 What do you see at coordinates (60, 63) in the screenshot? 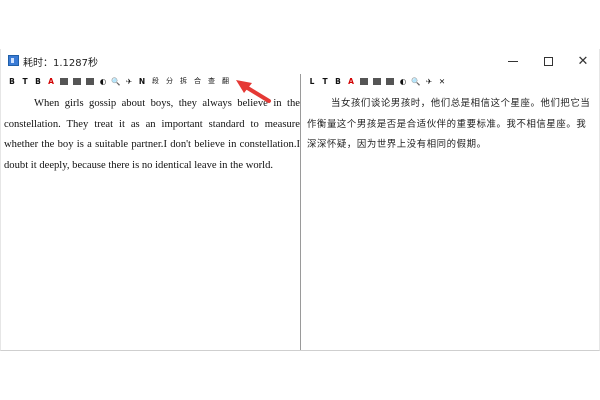
I see `window-title: 耗时：1.1287秒` at bounding box center [60, 63].